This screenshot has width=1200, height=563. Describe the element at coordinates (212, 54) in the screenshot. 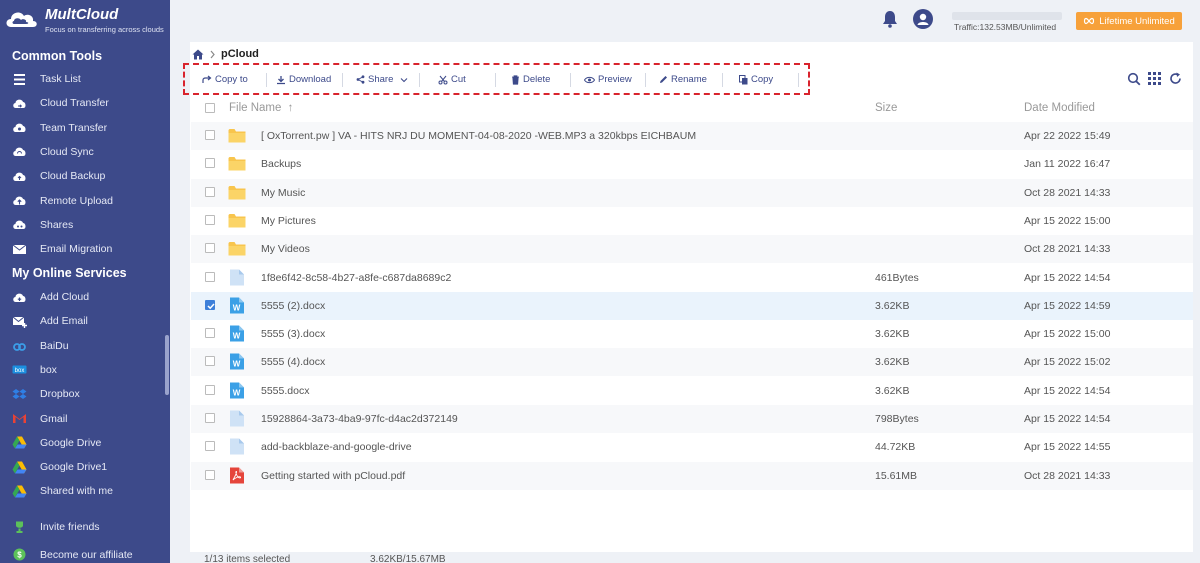

I see `chevron-right-icon` at that location.